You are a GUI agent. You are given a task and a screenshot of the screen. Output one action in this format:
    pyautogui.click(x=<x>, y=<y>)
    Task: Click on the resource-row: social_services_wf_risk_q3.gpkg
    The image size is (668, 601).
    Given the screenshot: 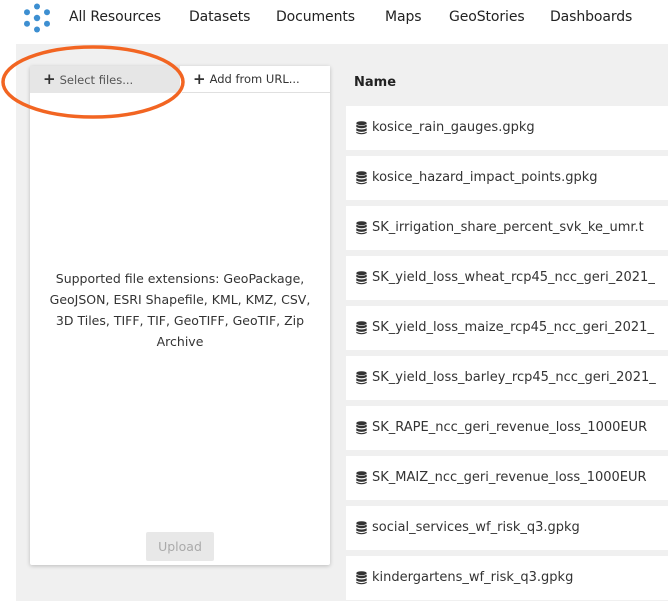 What is the action you would take?
    pyautogui.click(x=507, y=528)
    